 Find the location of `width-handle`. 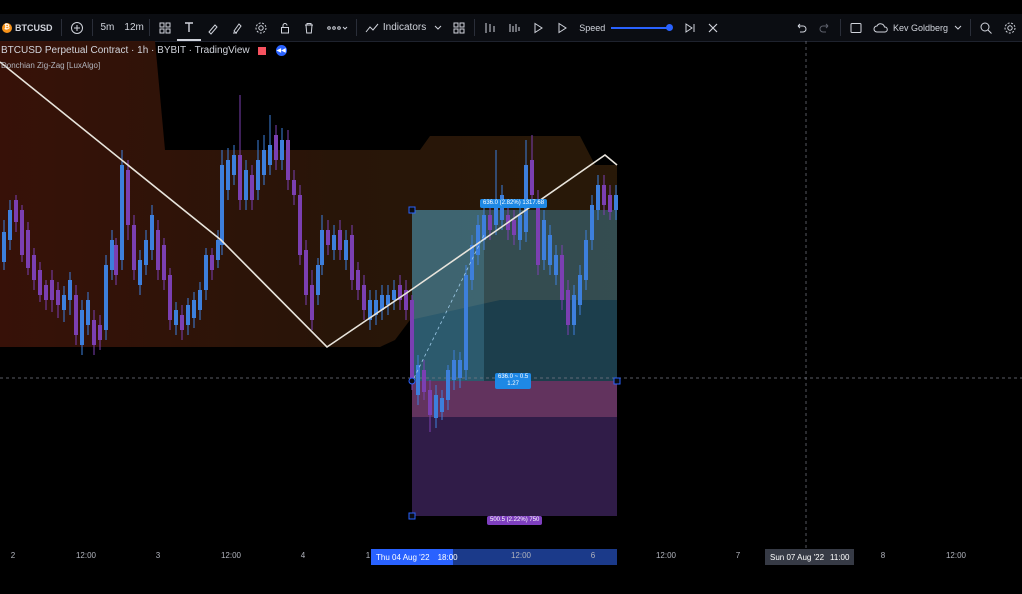

width-handle is located at coordinates (617, 381).